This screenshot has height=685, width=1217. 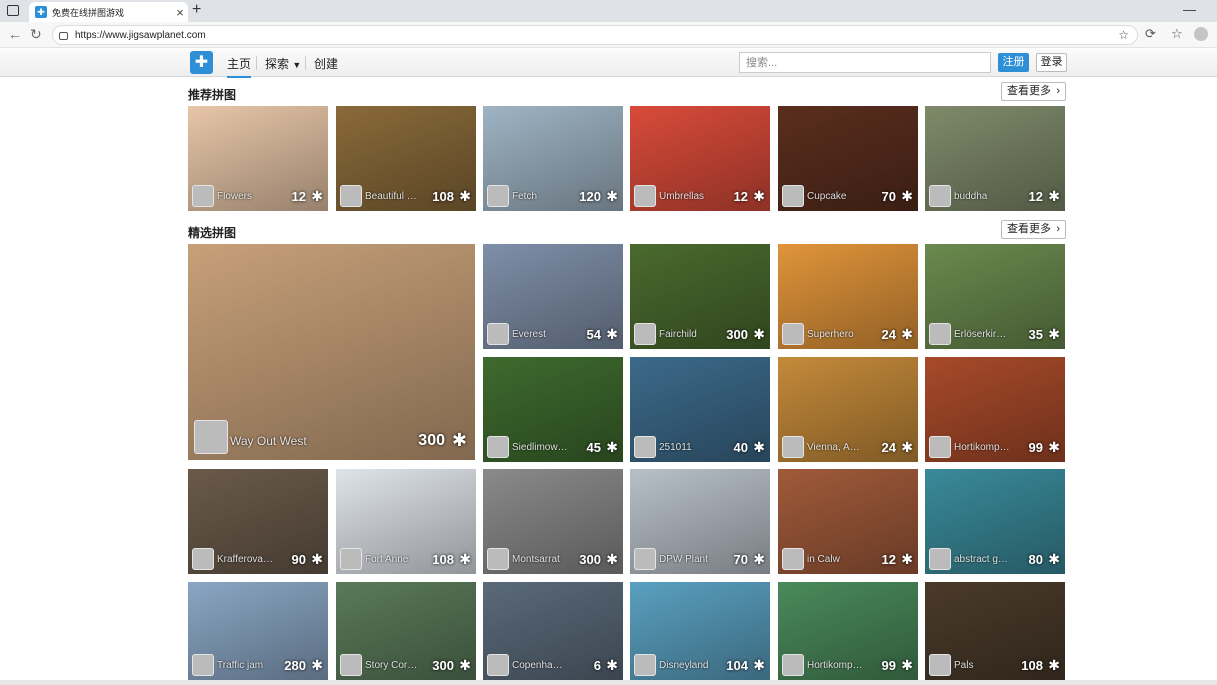 What do you see at coordinates (1058, 229) in the screenshot?
I see `chevron-right-icon: ›` at bounding box center [1058, 229].